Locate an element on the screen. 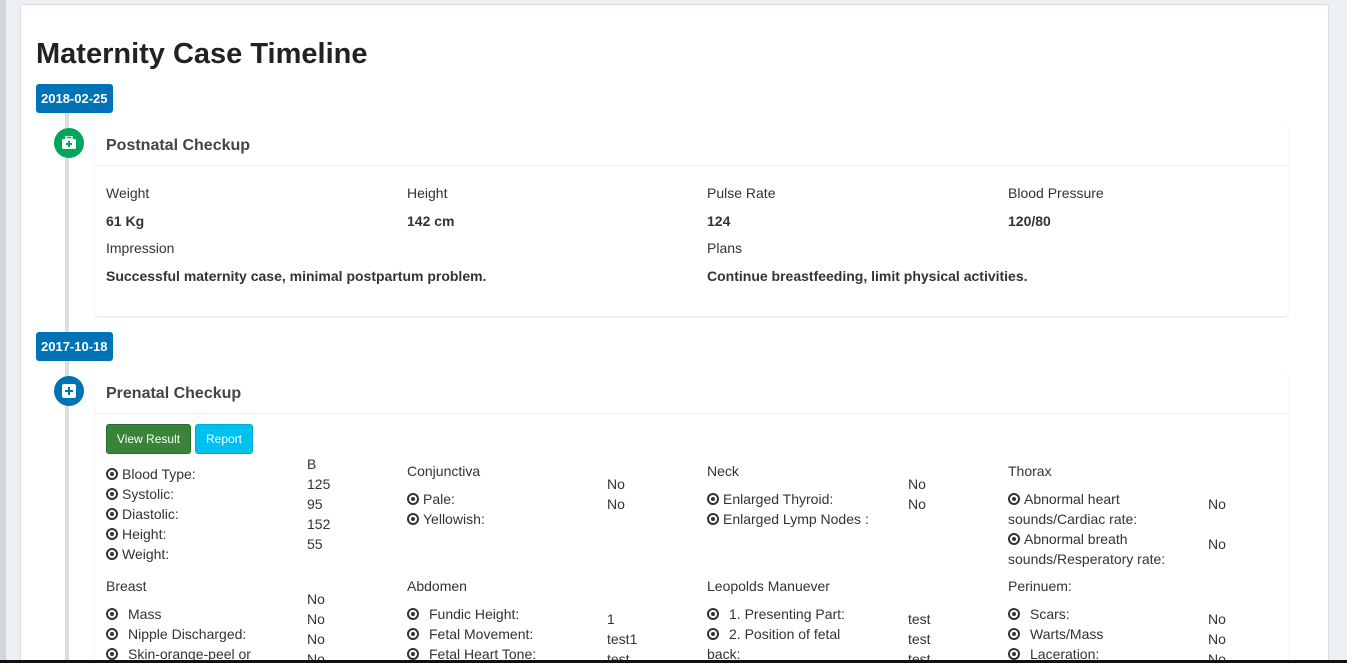 This screenshot has height=663, width=1347. section-title: Thorax is located at coordinates (1030, 471).